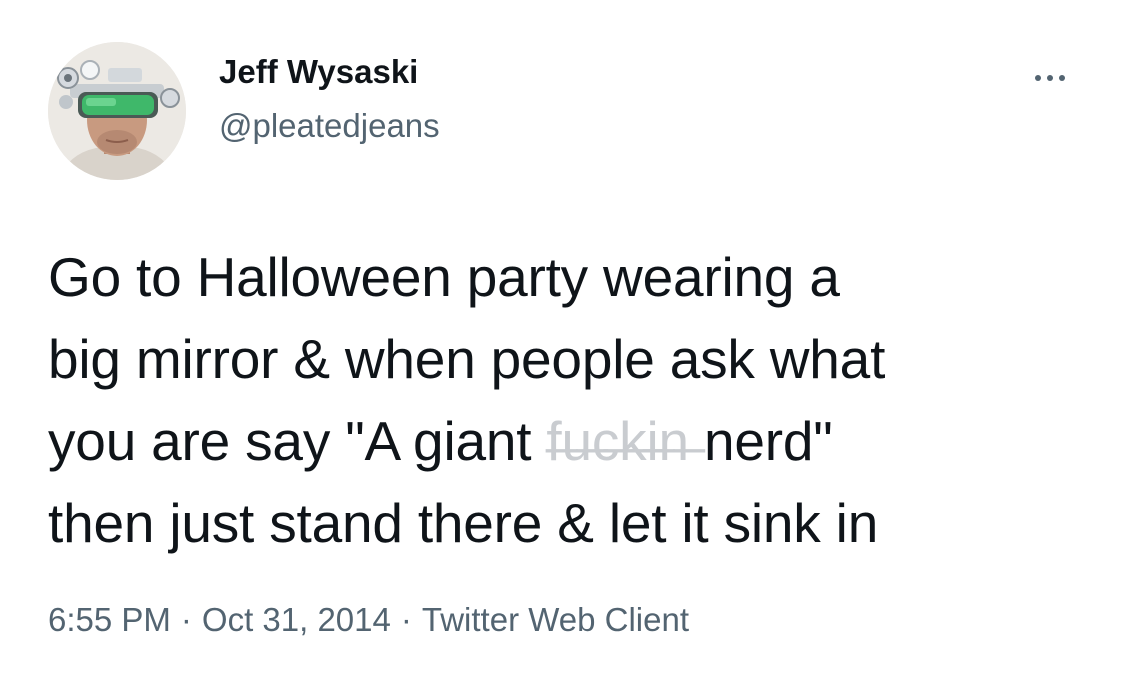  I want to click on censored-word: f̶u̶c̶k̶i̶n̶, so click(617, 441).